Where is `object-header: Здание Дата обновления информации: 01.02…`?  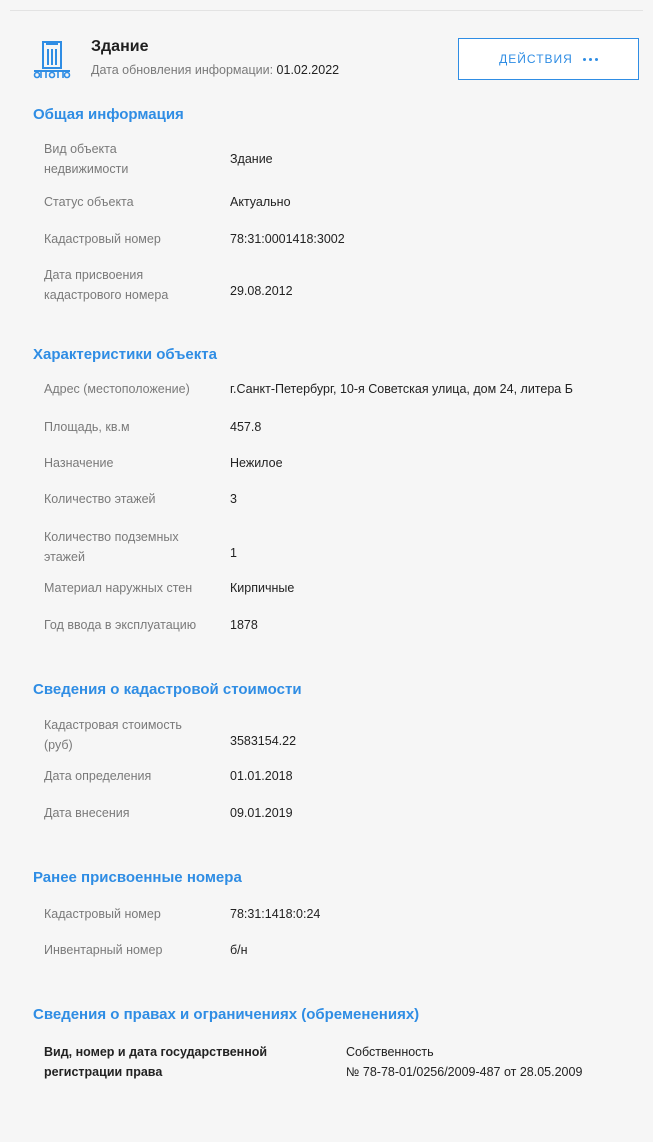 object-header: Здание Дата обновления информации: 01.02… is located at coordinates (336, 59).